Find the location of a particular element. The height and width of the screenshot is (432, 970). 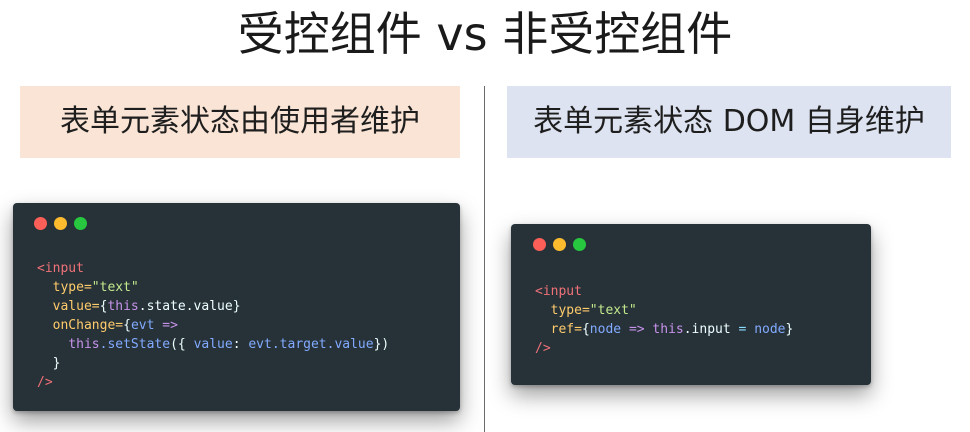

page-title: 受控组件 vs 非受控组件 is located at coordinates (485, 34).